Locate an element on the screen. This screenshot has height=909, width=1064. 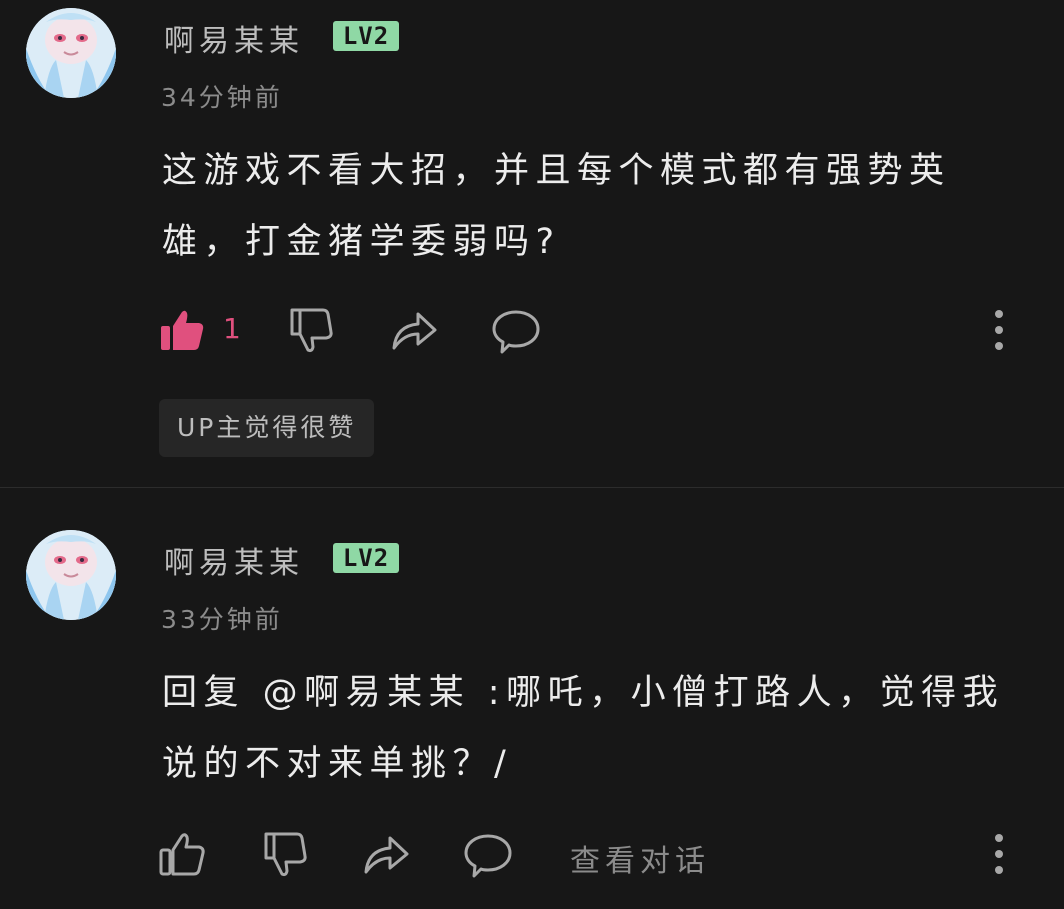
up-liked-badge: UP主觉得很赞 is located at coordinates (267, 428).